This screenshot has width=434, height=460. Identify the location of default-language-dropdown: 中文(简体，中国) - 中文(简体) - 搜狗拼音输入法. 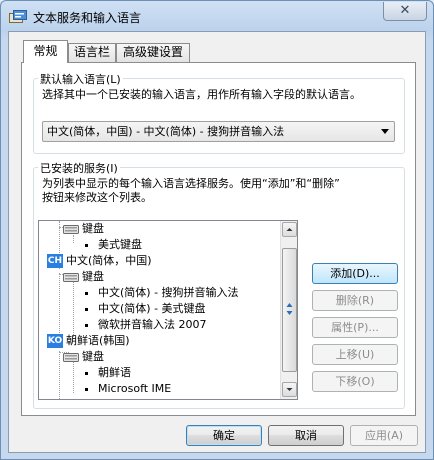
(218, 131).